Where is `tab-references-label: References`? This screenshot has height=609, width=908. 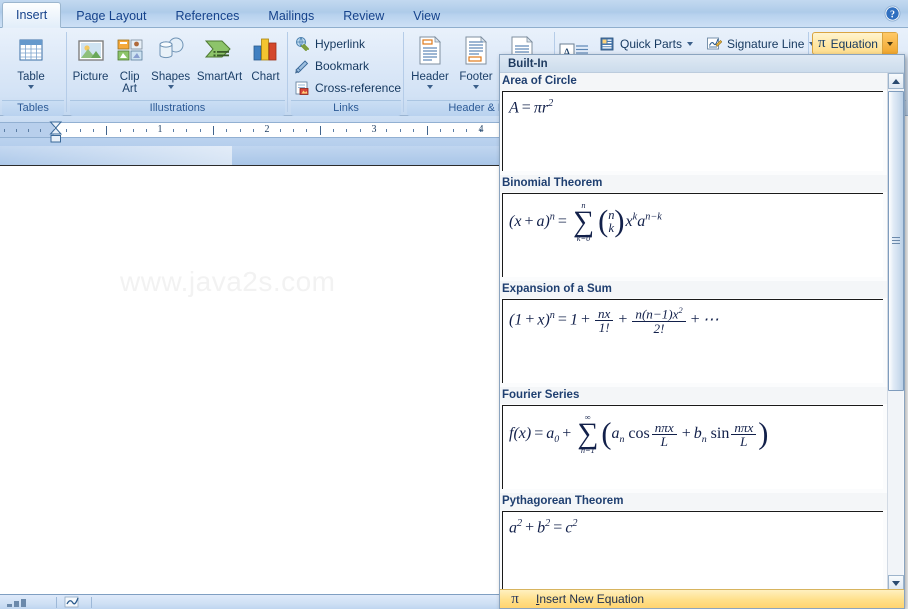
tab-references-label: References is located at coordinates (207, 16).